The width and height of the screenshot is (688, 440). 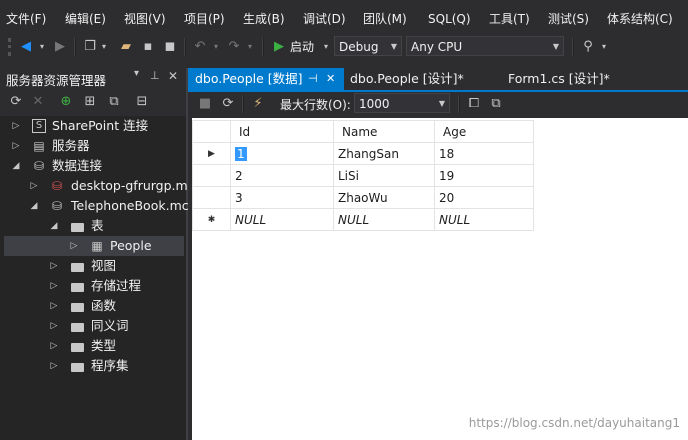 I want to click on tab-people-design: dbo.People [设计]*, so click(x=423, y=79).